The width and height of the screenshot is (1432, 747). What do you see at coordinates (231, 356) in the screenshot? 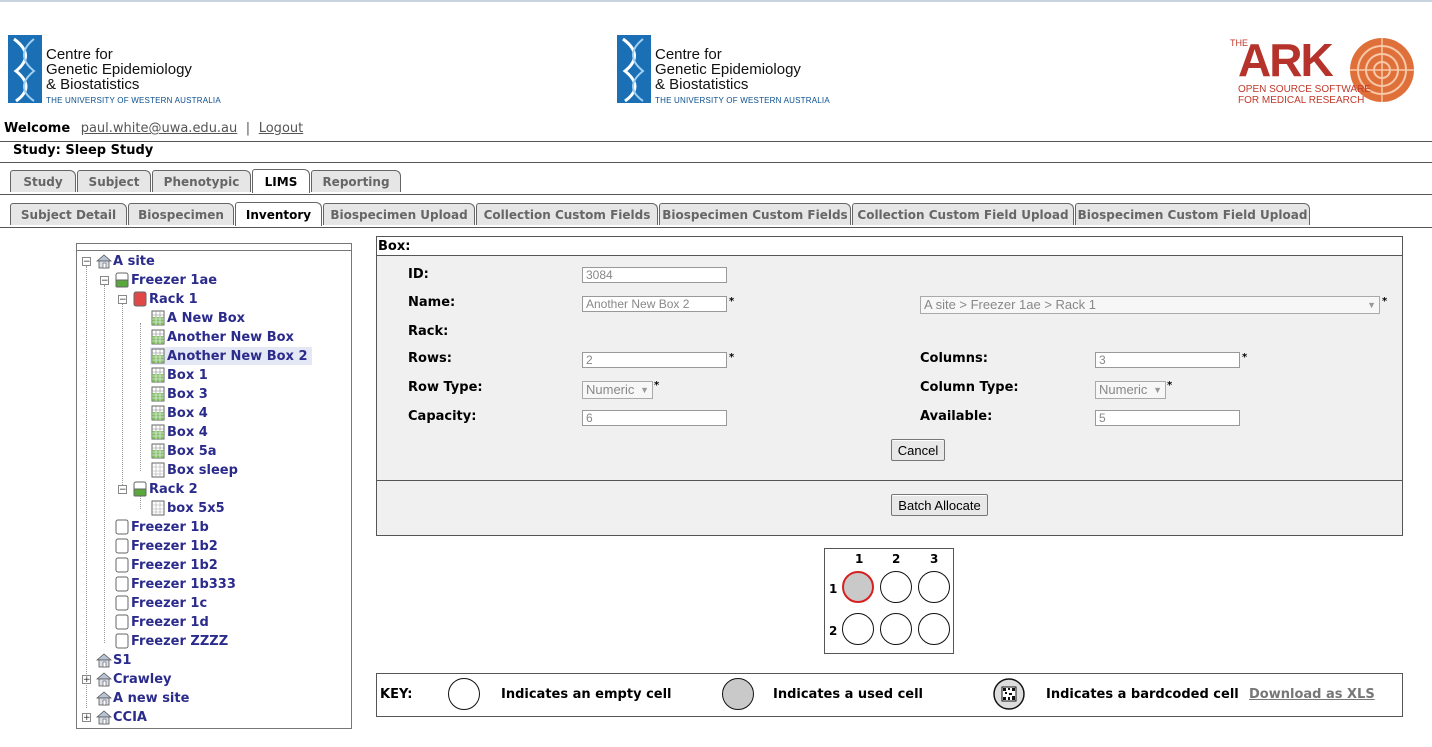
I see `tree-node-box-selected: Another New Box 2` at bounding box center [231, 356].